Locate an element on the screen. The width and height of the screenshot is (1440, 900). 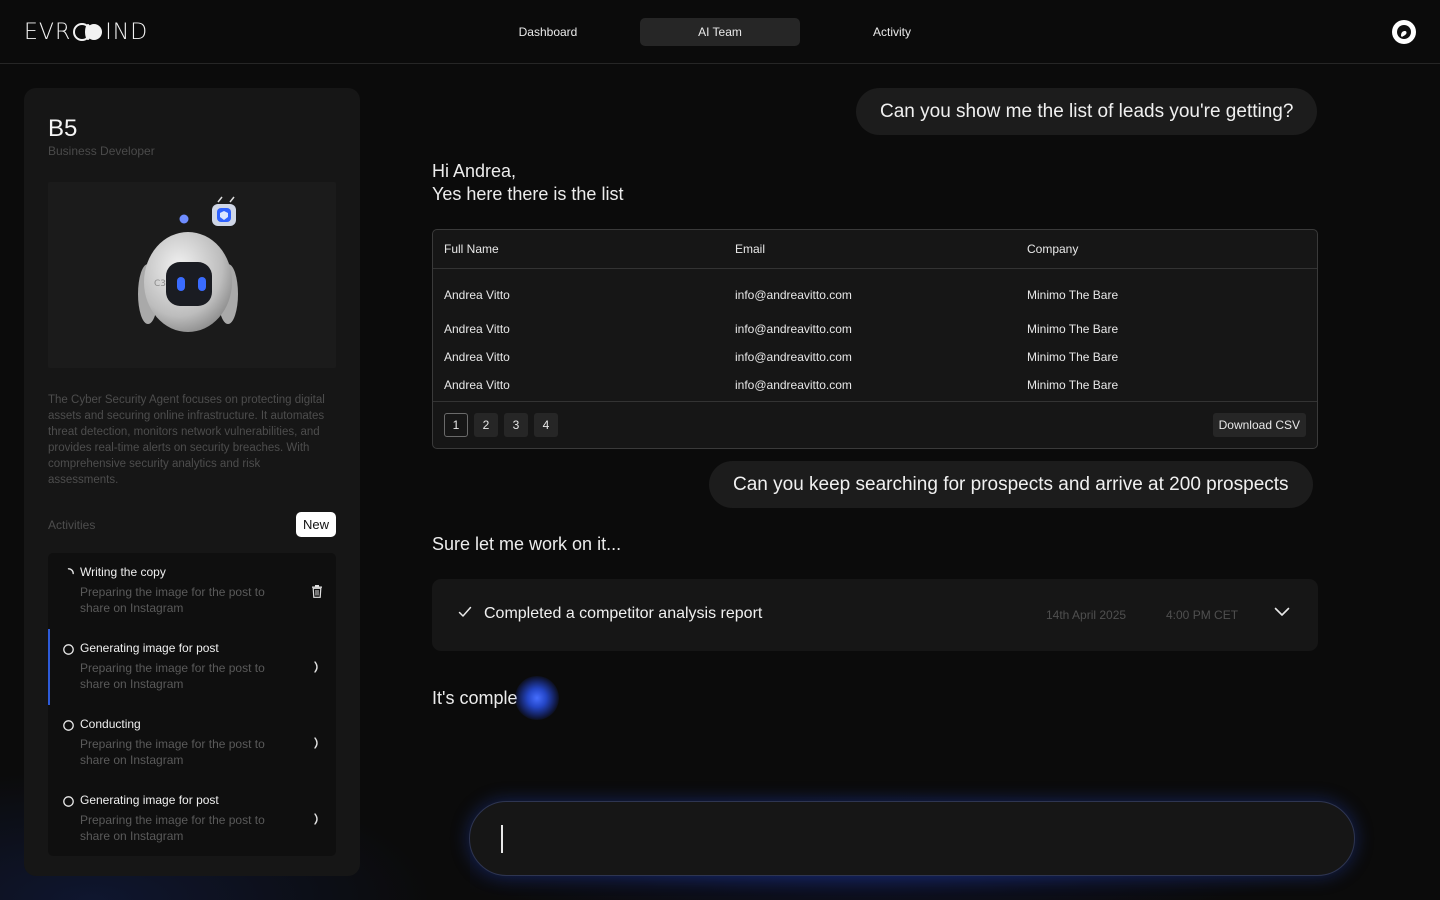
agent-robot-illustration: C3 is located at coordinates (192, 275).